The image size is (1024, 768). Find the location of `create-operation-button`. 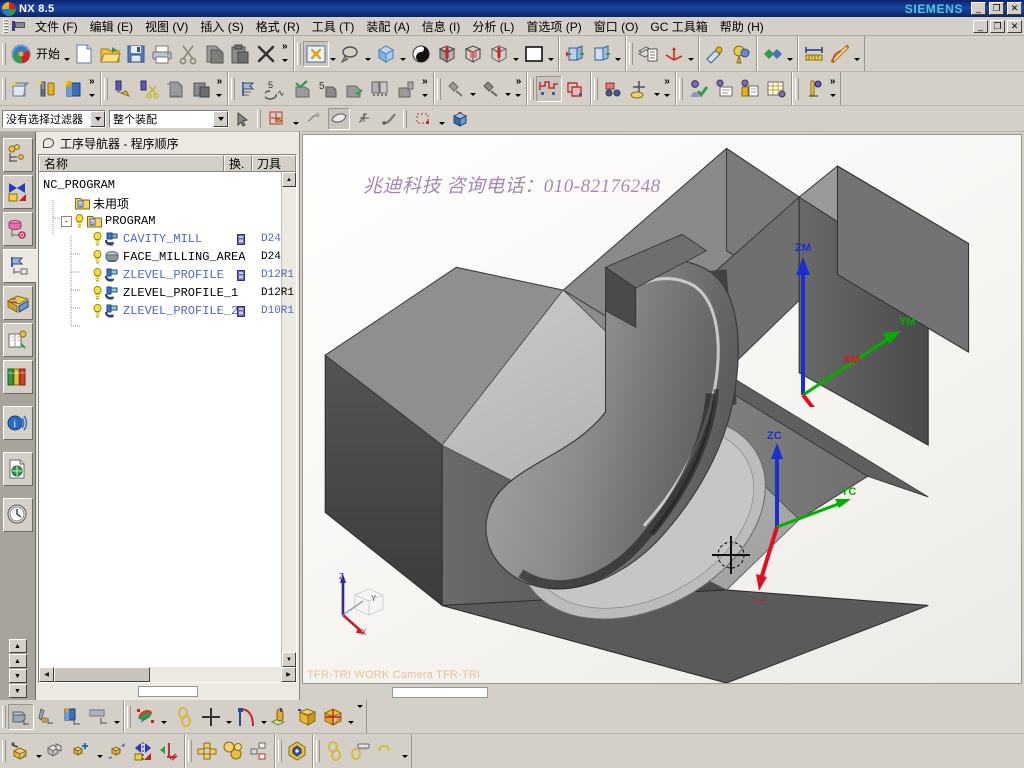

create-operation-button is located at coordinates (123, 89).